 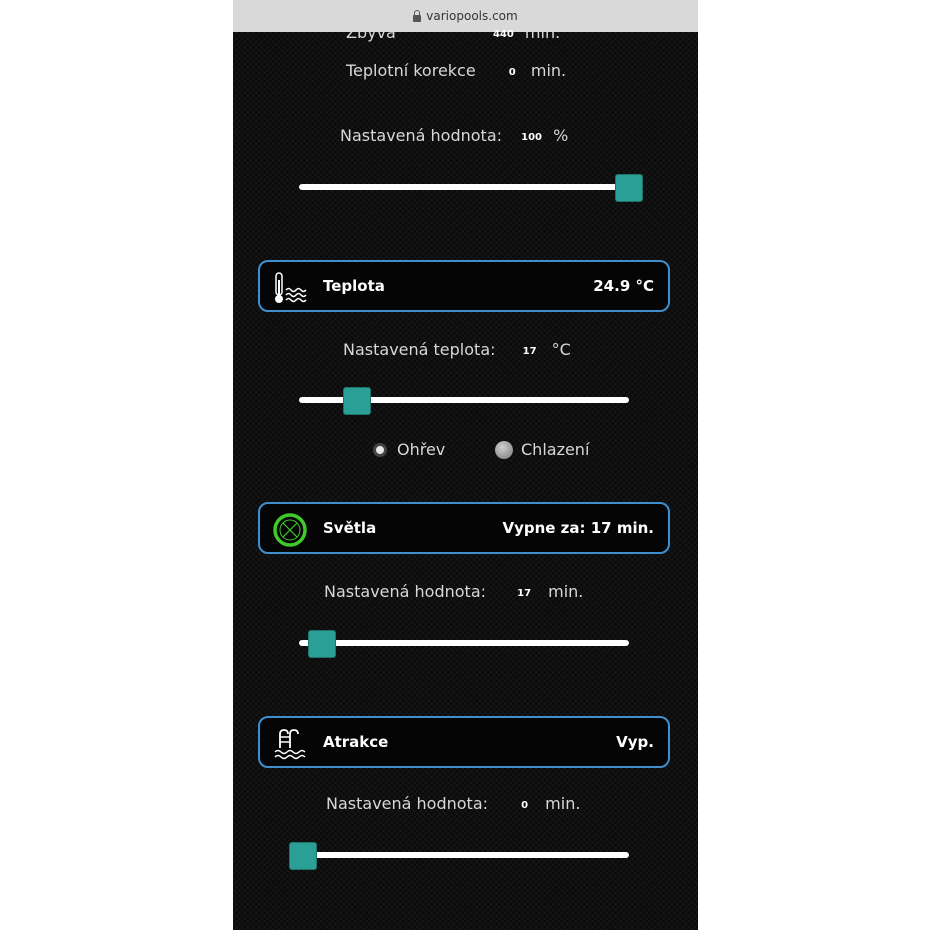 I want to click on remaining-row: Zbývá 440 min., so click(x=453, y=32).